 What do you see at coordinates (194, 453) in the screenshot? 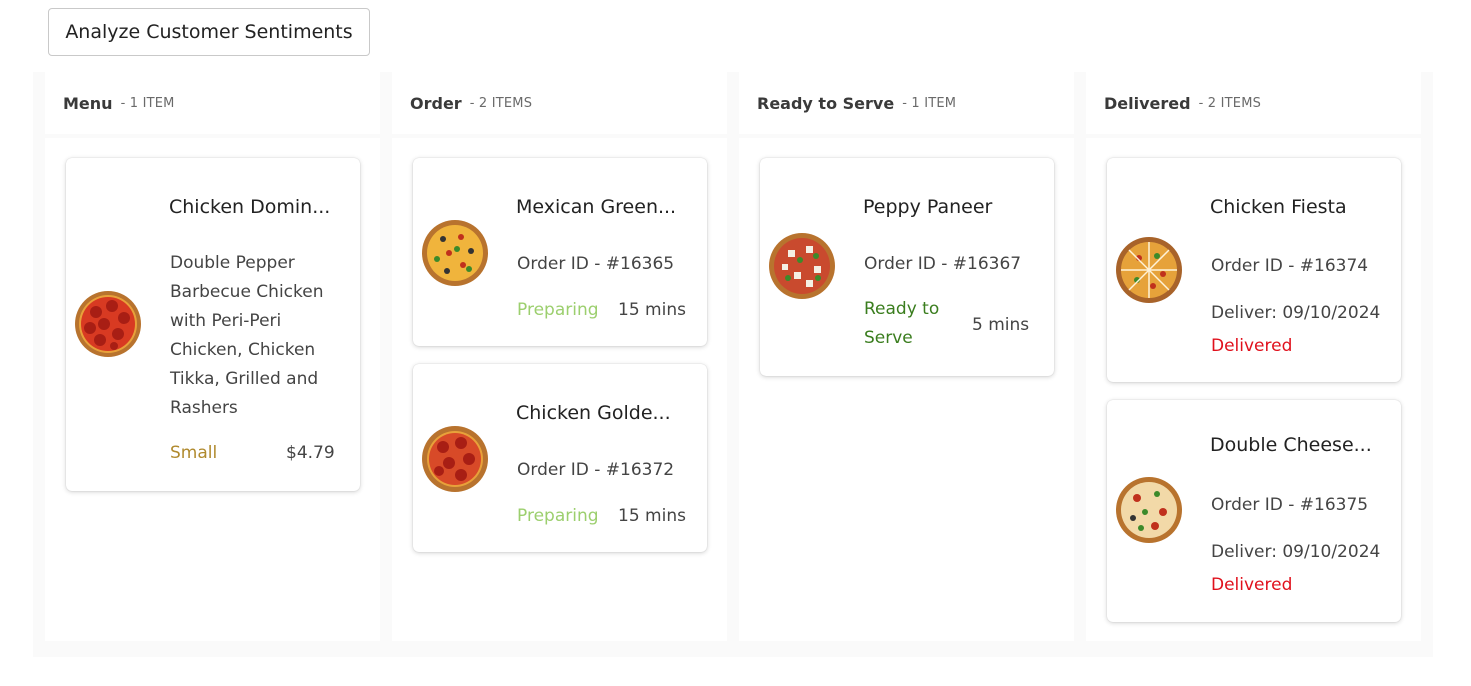
I see `size-label: Small` at bounding box center [194, 453].